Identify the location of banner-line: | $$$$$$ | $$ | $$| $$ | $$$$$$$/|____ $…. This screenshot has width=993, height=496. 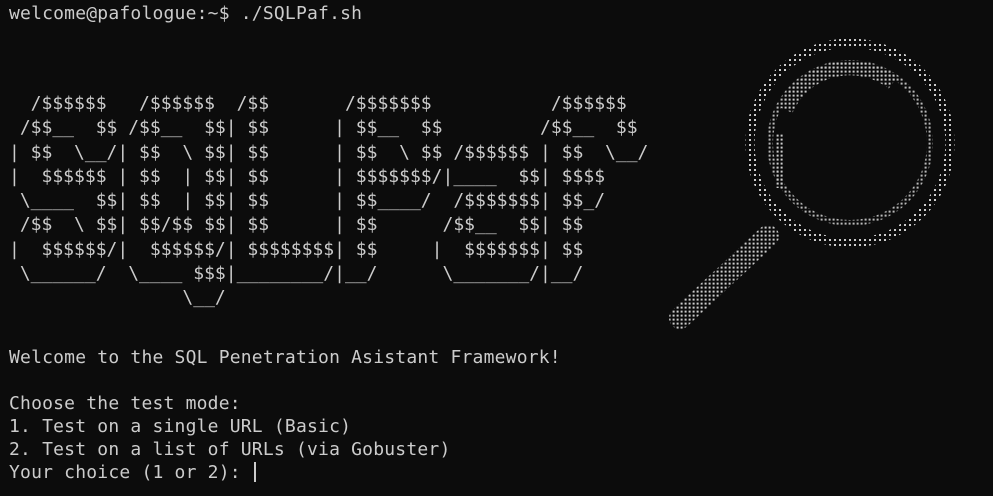
(307, 176).